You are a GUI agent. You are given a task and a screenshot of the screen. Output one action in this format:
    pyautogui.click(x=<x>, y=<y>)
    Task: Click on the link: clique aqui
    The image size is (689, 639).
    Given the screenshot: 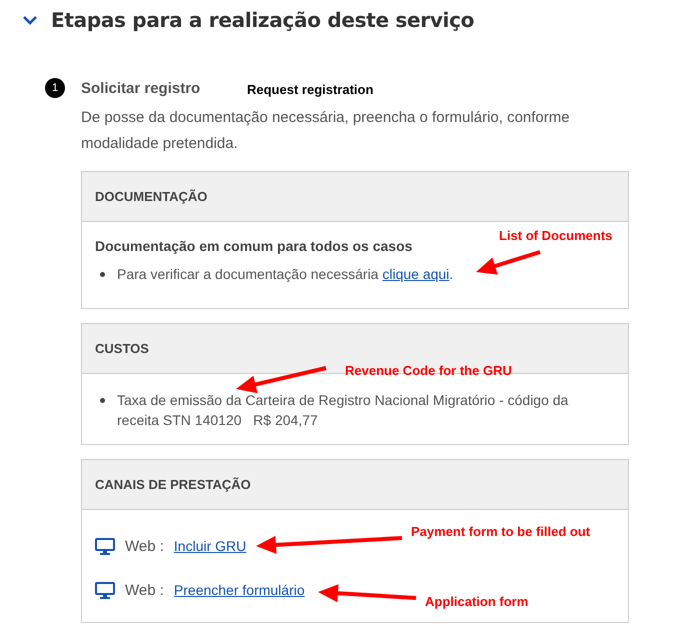 What is the action you would take?
    pyautogui.click(x=416, y=274)
    